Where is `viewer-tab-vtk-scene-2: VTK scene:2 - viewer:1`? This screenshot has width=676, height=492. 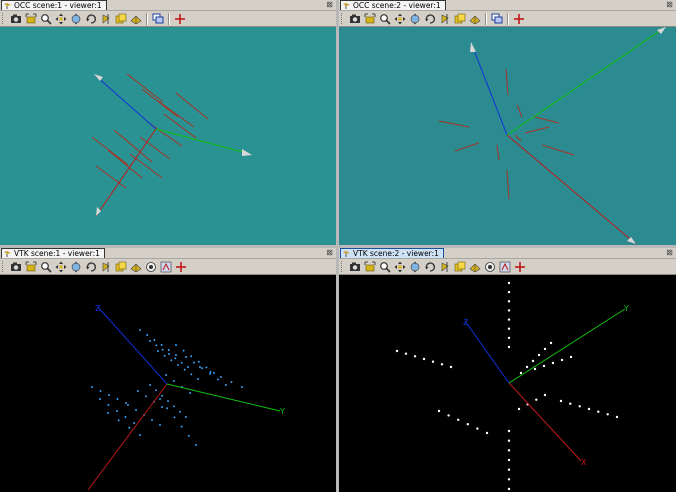
viewer-tab-vtk-scene-2: VTK scene:2 - viewer:1 is located at coordinates (392, 253).